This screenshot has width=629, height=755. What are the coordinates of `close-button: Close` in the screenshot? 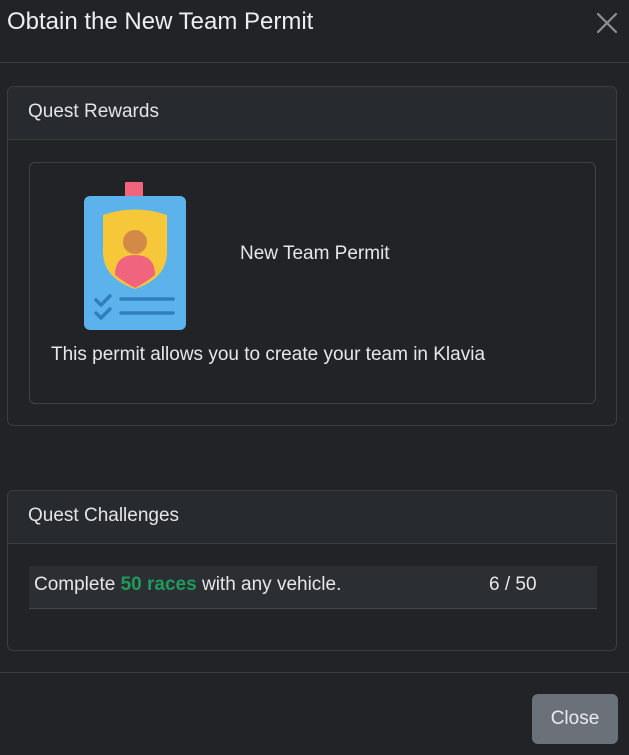 It's located at (575, 719).